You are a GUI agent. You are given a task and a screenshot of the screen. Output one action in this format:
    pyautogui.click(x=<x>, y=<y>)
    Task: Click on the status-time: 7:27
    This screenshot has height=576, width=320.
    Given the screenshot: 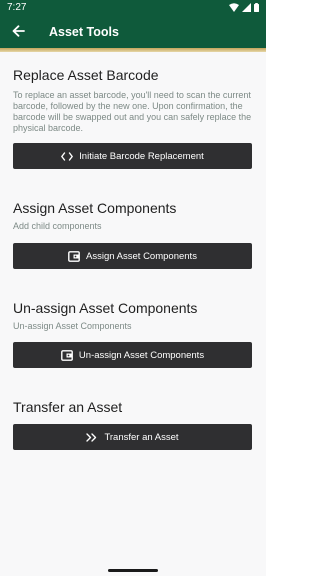 What is the action you would take?
    pyautogui.click(x=17, y=7)
    